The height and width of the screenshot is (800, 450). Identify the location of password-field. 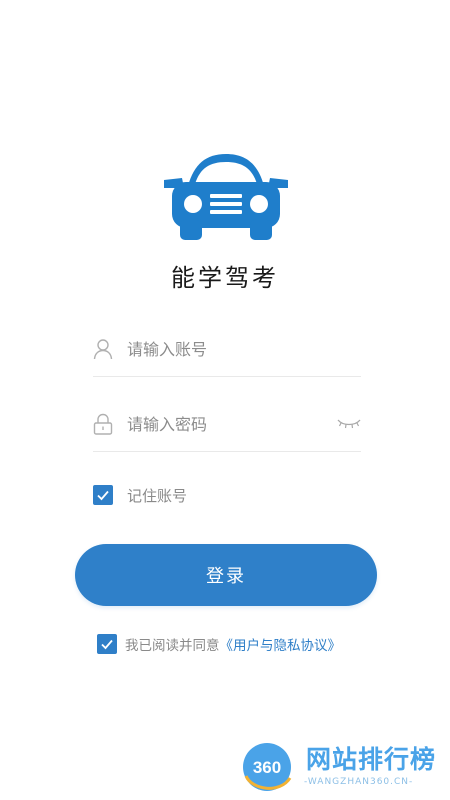
(227, 426).